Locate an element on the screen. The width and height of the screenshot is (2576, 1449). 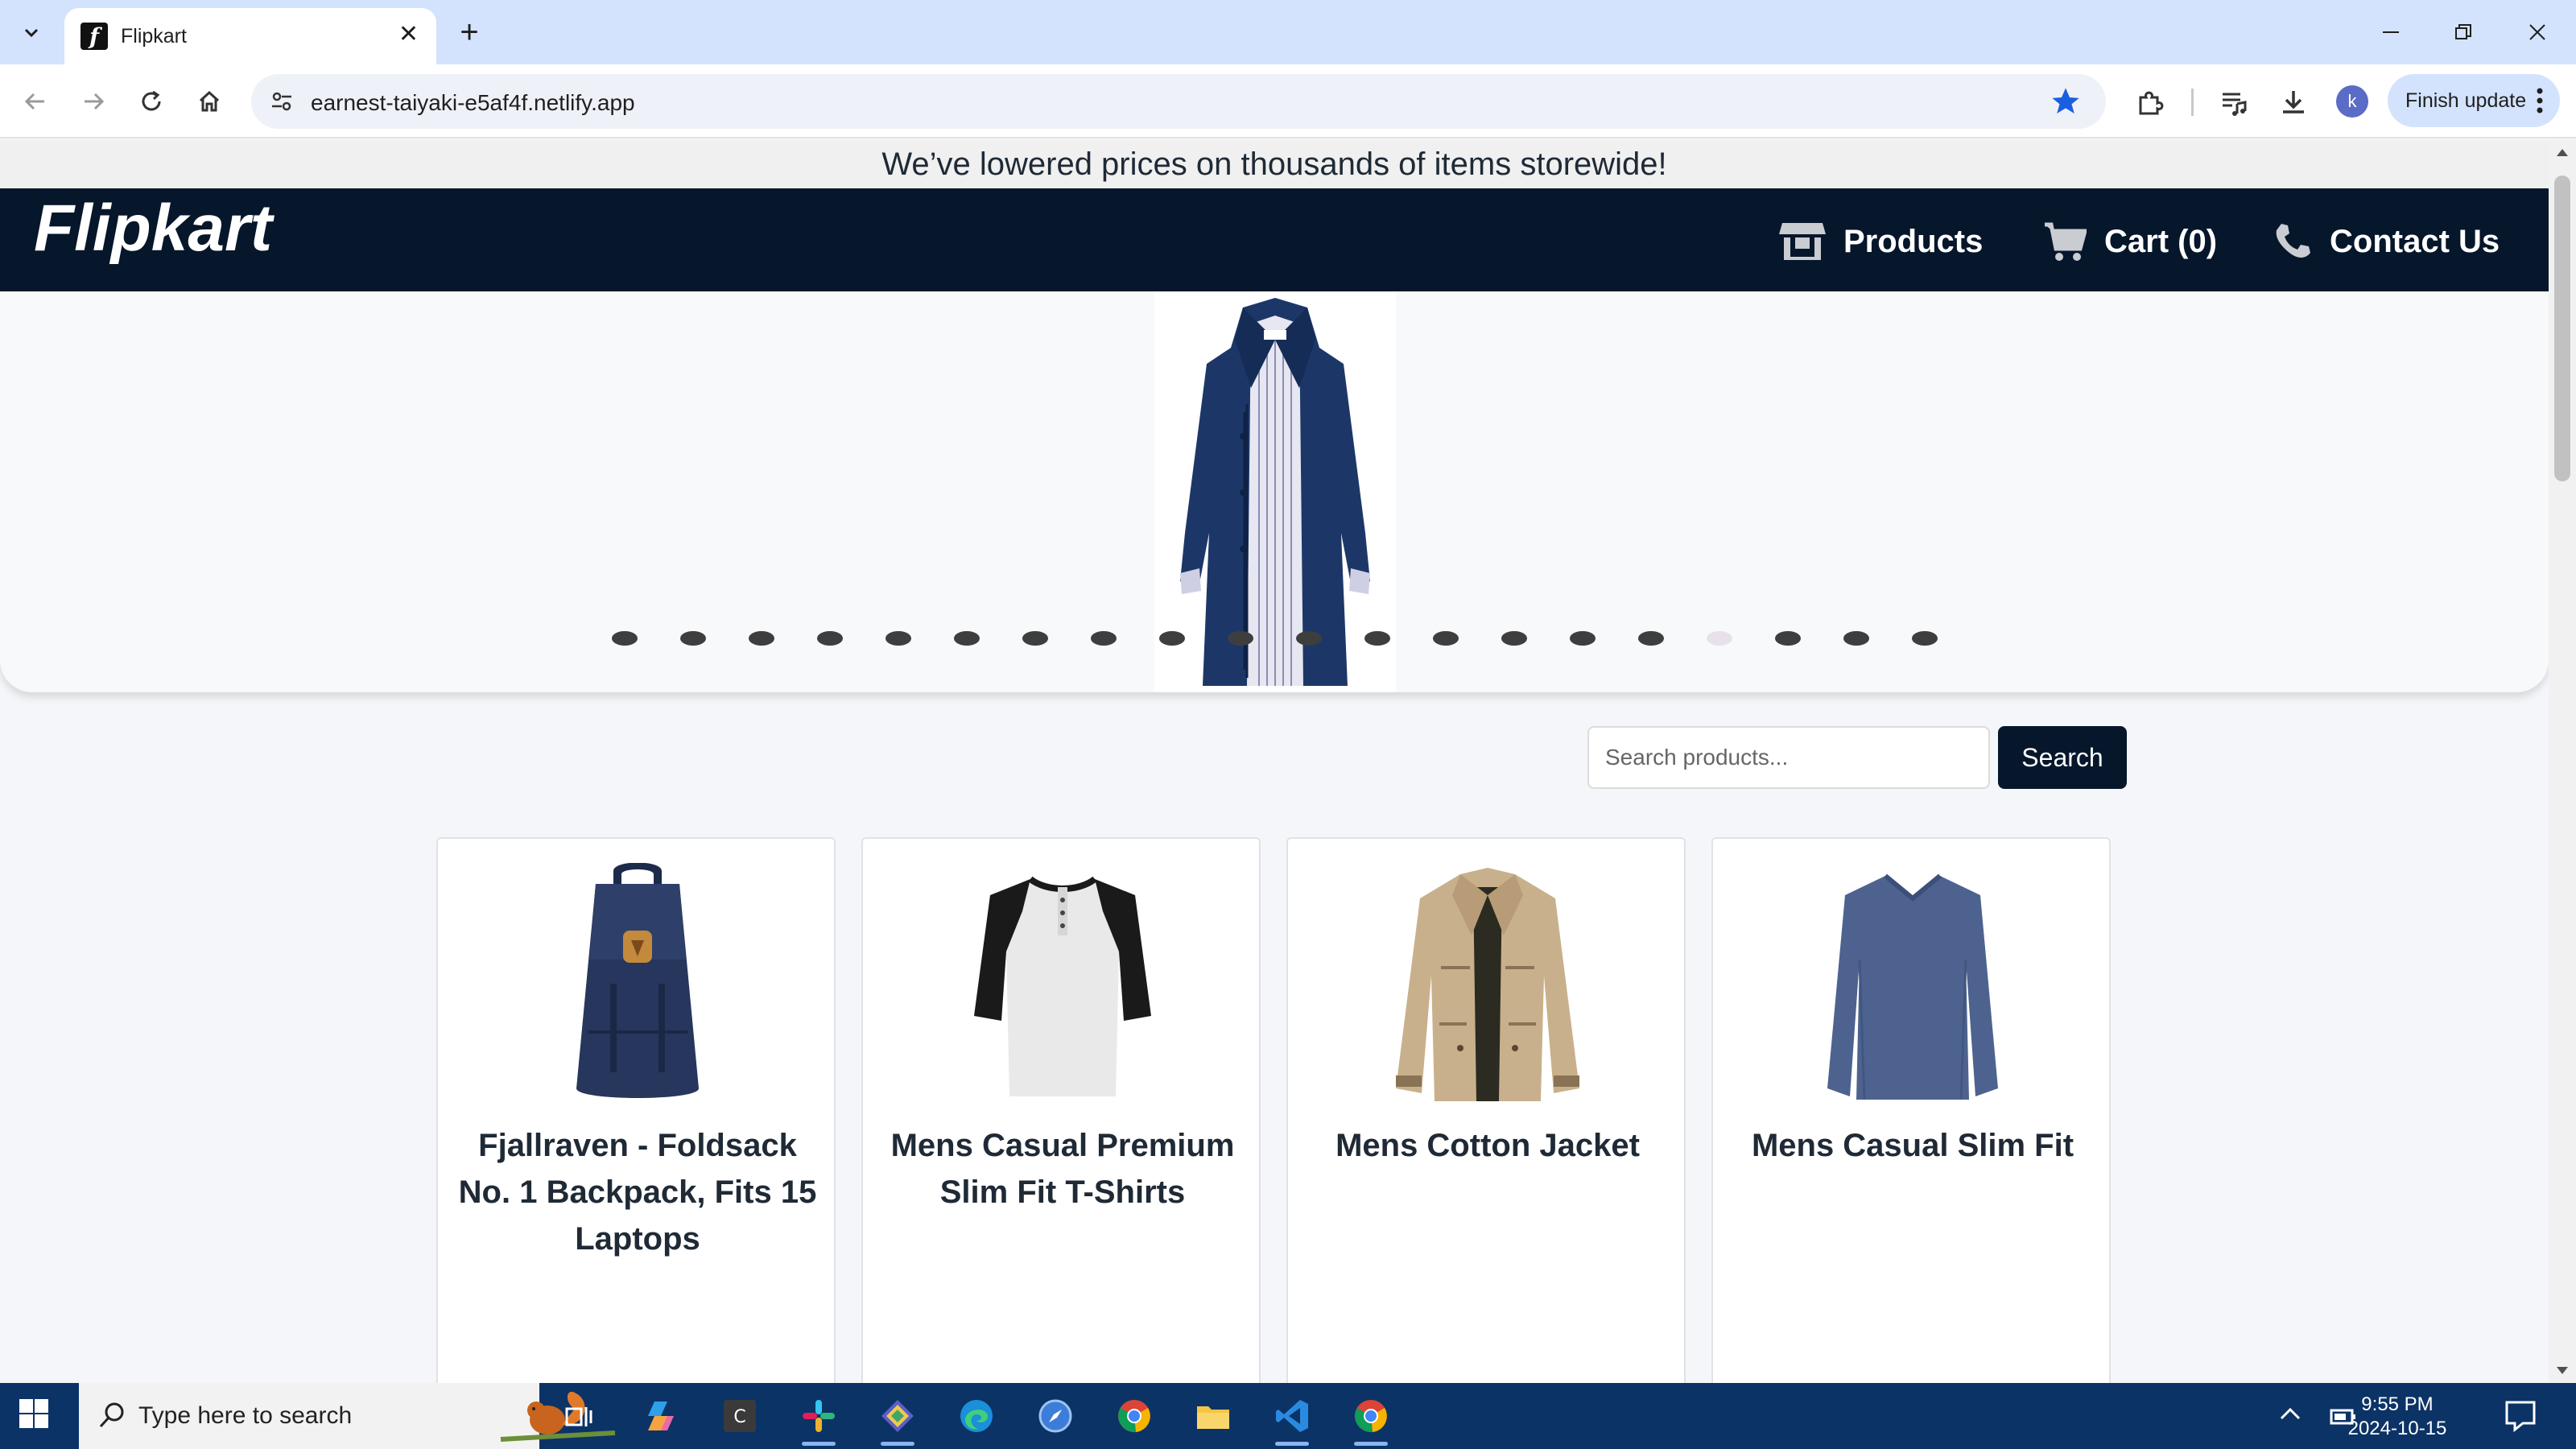
download-icon is located at coordinates (2293, 102).